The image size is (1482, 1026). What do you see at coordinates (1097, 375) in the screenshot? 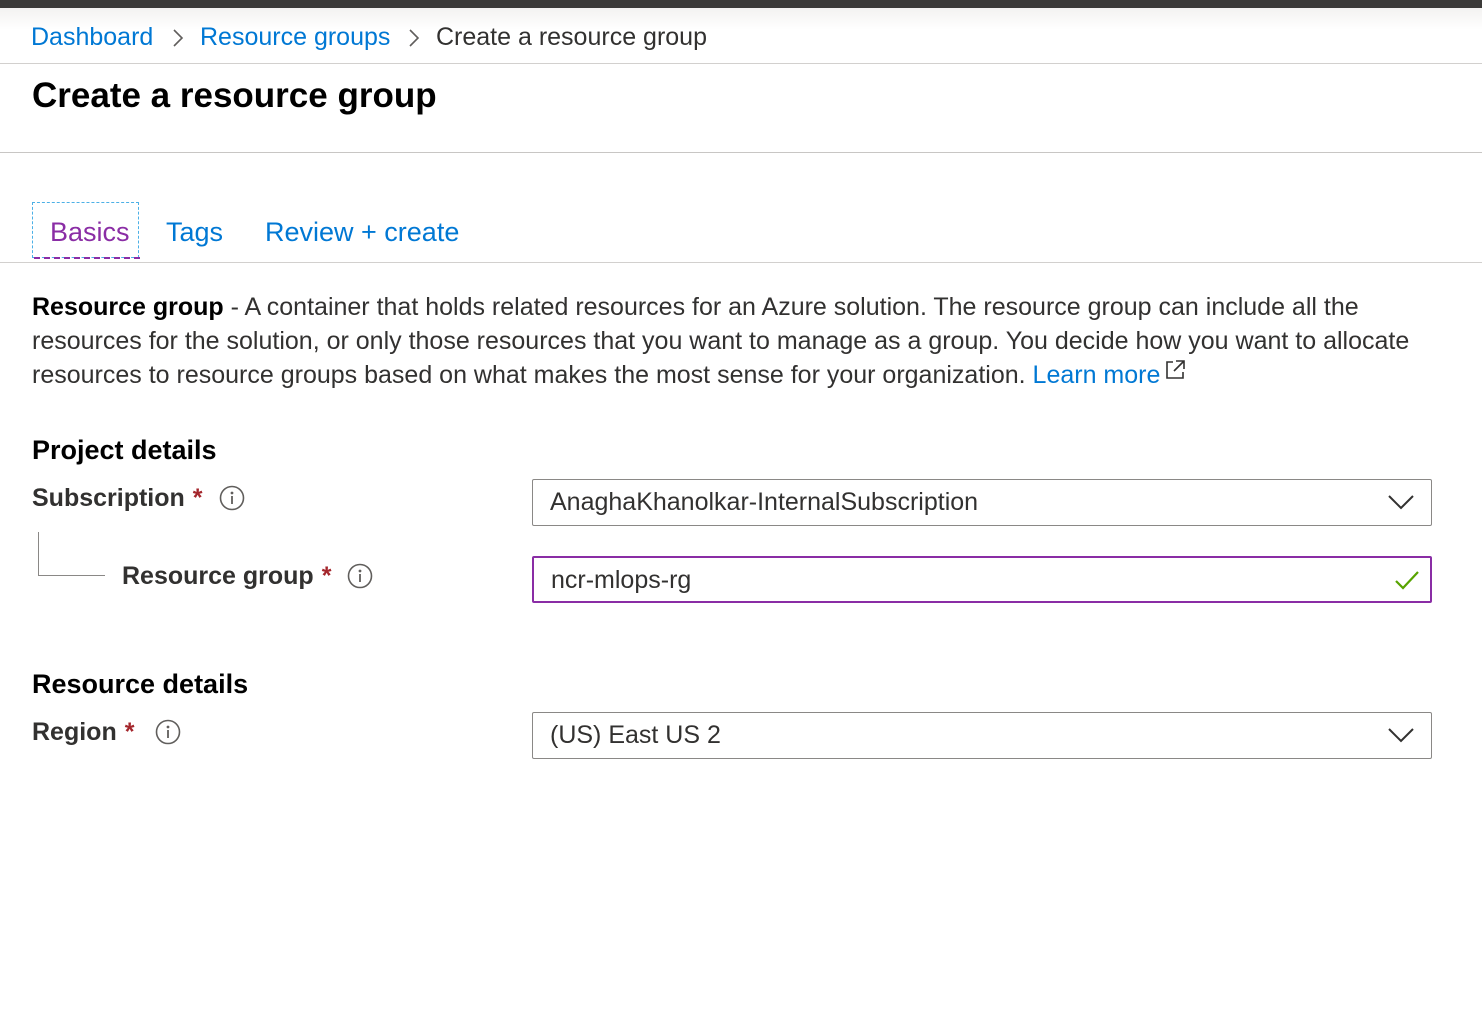
I see `learn-more-link: Learn more` at bounding box center [1097, 375].